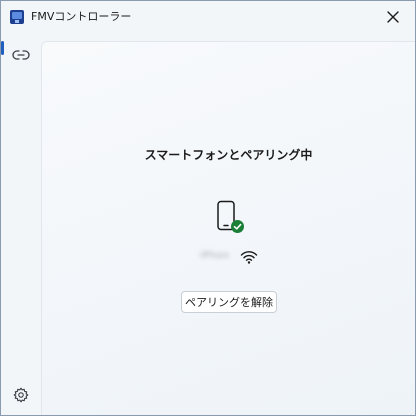 The height and width of the screenshot is (416, 416). Describe the element at coordinates (229, 302) in the screenshot. I see `unpair-button: ペアリングを解除` at that location.